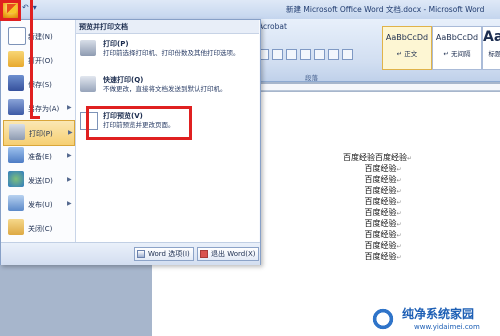 The height and width of the screenshot is (336, 500). I want to click on exit-word-label: 退出 Word(X), so click(233, 254).